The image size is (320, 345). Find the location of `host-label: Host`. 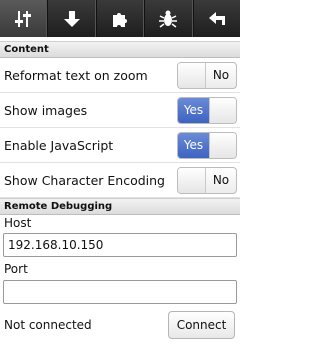

host-label: Host is located at coordinates (18, 223).